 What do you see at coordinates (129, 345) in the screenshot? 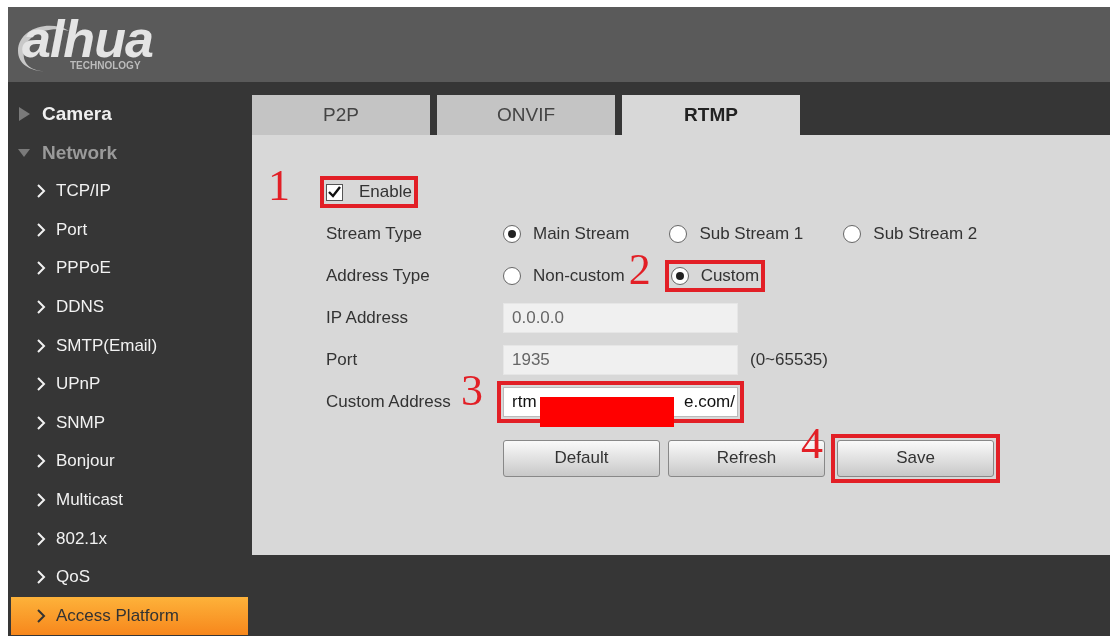
I see `sidebar-item: SMTP(Email)` at bounding box center [129, 345].